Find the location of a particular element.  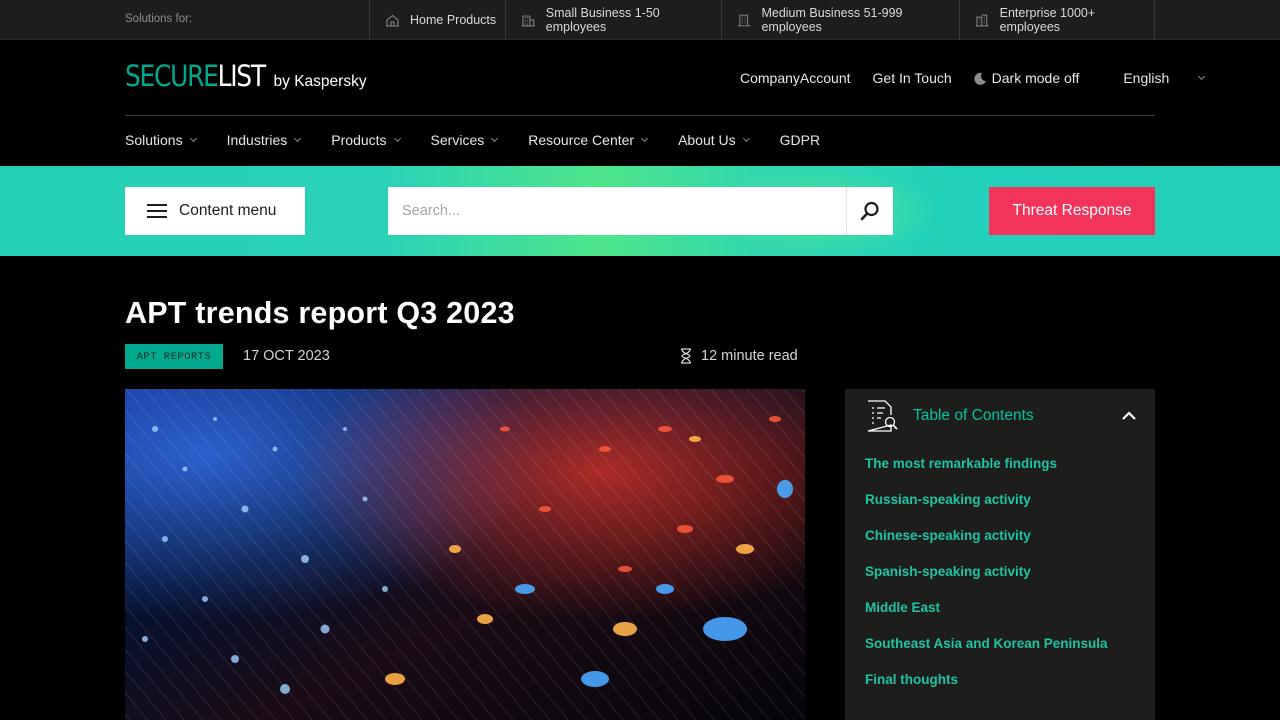

logo-wordmark: SECURELIST is located at coordinates (195, 76).